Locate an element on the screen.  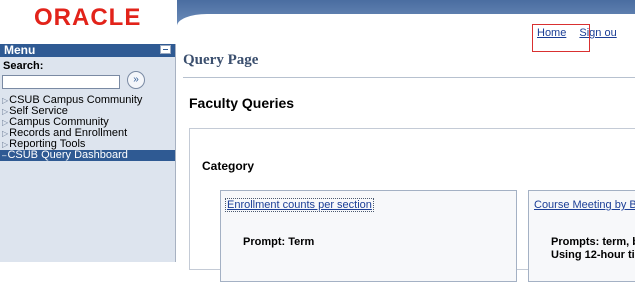
double-chevron-right-icon: » is located at coordinates (136, 79).